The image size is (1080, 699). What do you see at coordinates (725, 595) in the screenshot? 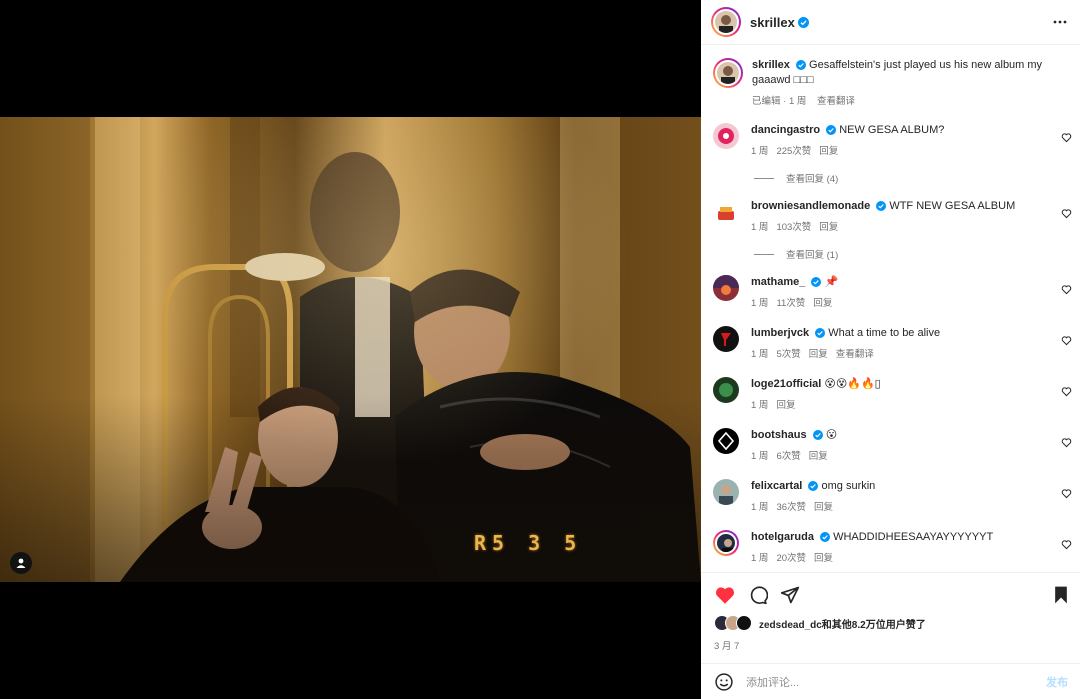
I see `like-heart-icon` at bounding box center [725, 595].